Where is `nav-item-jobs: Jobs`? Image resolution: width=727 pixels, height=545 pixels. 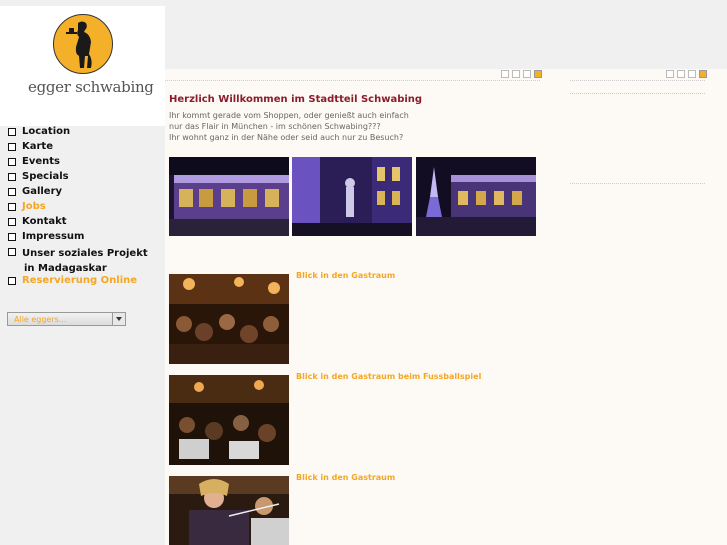 nav-item-jobs: Jobs is located at coordinates (78, 208).